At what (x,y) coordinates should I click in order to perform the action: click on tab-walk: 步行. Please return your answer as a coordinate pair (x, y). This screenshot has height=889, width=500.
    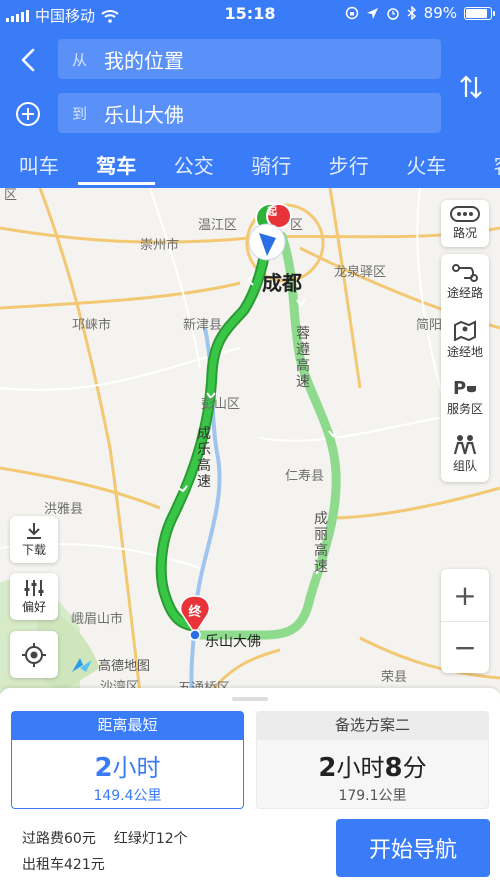
    Looking at the image, I should click on (349, 164).